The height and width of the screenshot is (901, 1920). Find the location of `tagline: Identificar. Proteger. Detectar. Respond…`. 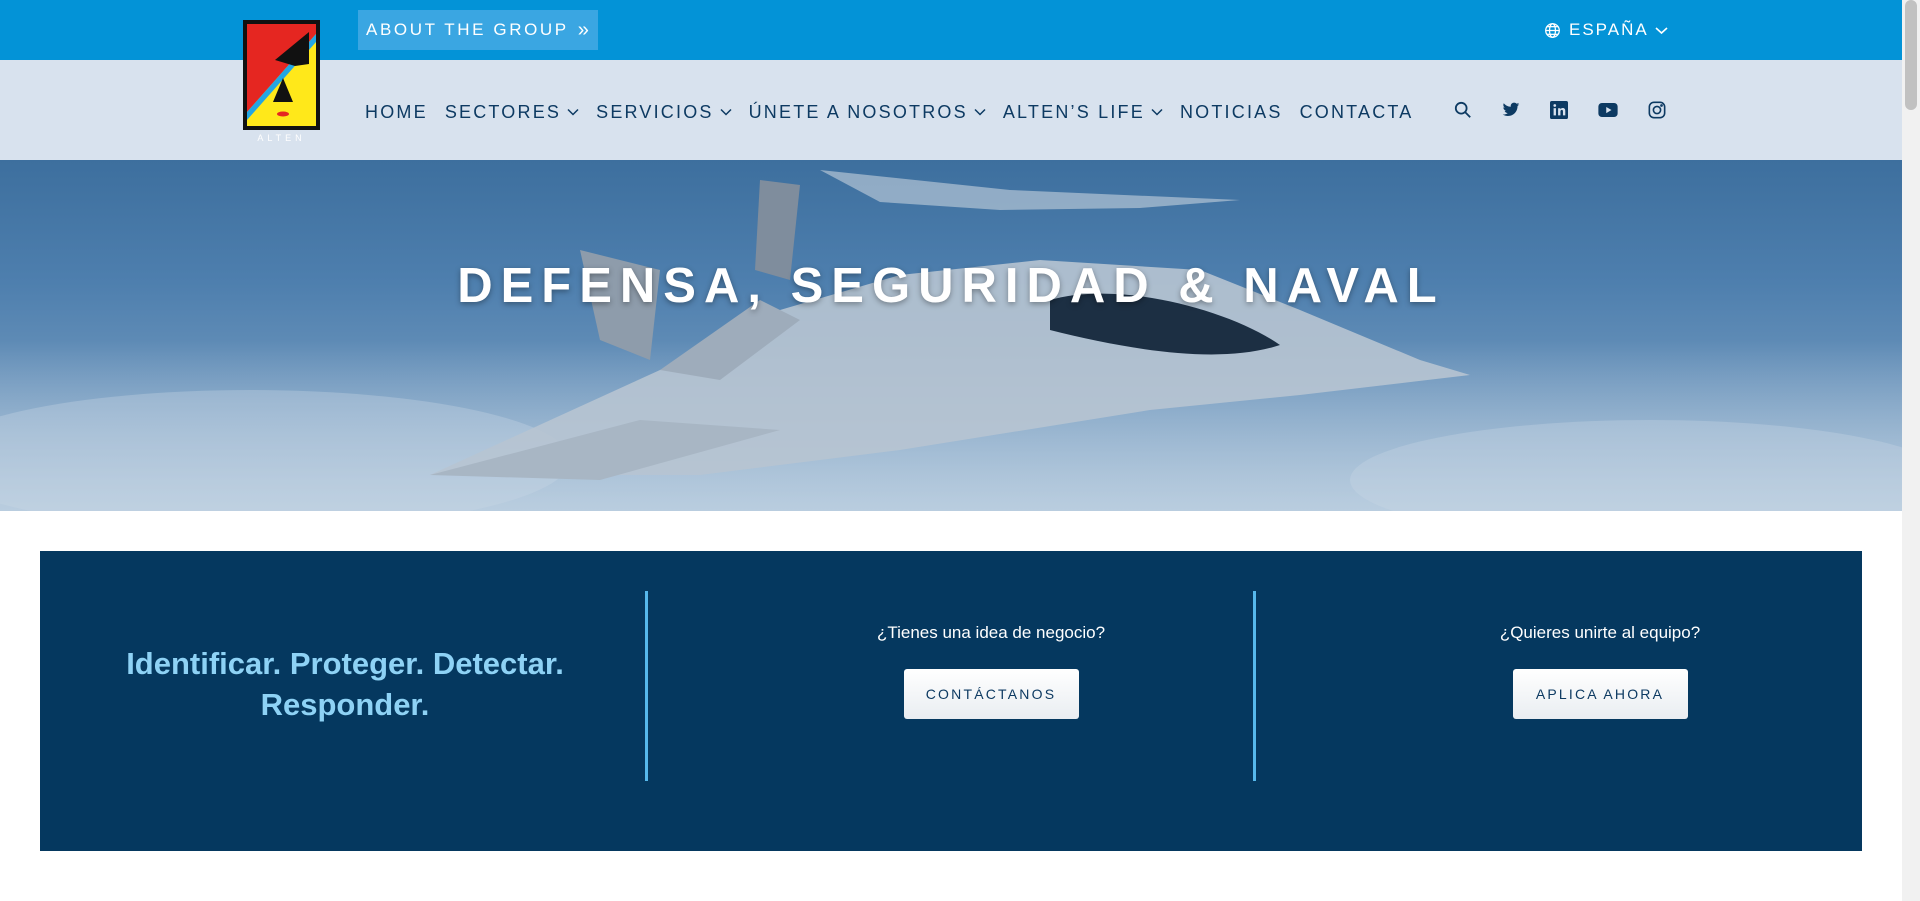

tagline: Identificar. Proteger. Detectar. Respond… is located at coordinates (345, 684).